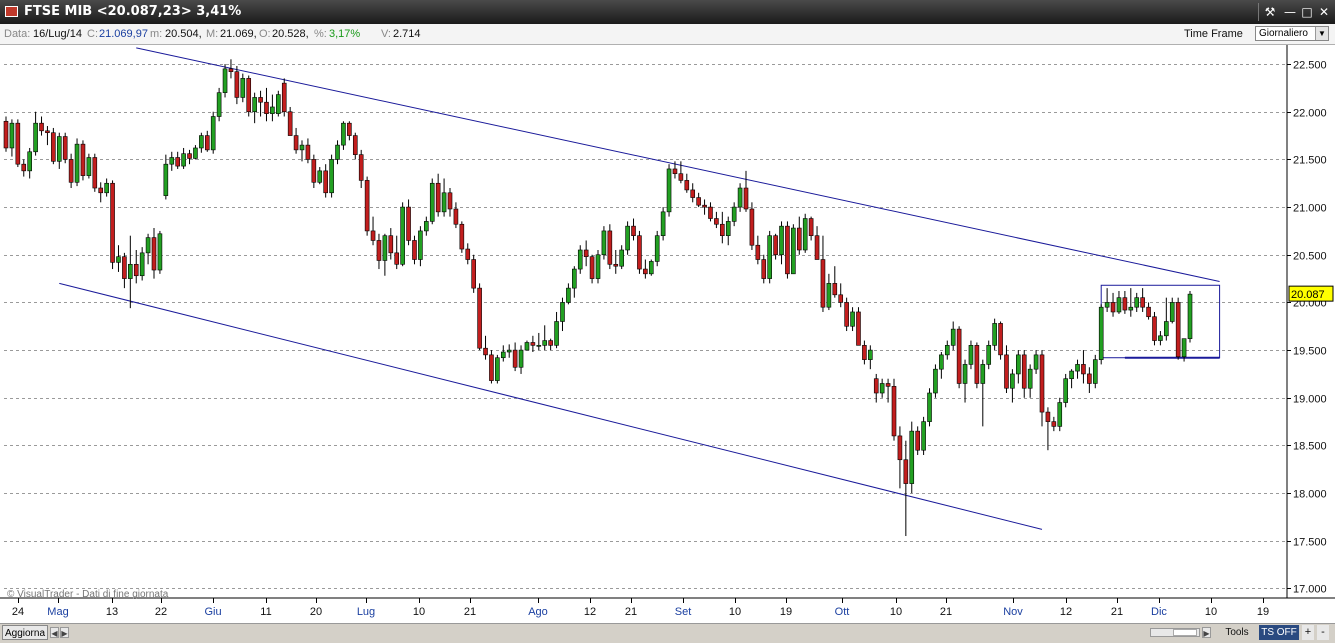 This screenshot has height=643, width=1335. What do you see at coordinates (57, 612) in the screenshot?
I see `x-month-label: Mag` at bounding box center [57, 612].